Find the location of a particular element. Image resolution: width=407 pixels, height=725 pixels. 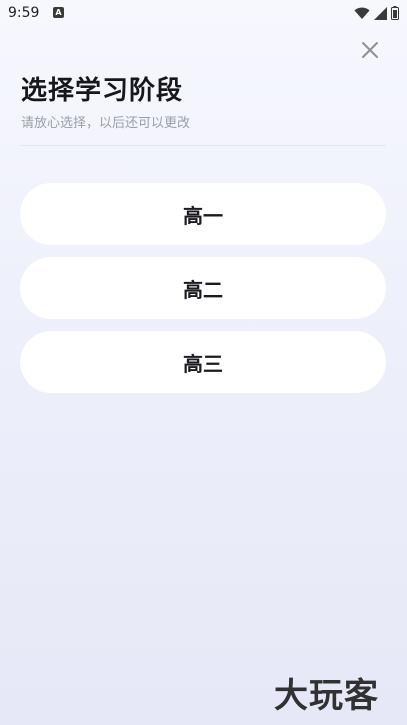

wifi-icon is located at coordinates (362, 13).